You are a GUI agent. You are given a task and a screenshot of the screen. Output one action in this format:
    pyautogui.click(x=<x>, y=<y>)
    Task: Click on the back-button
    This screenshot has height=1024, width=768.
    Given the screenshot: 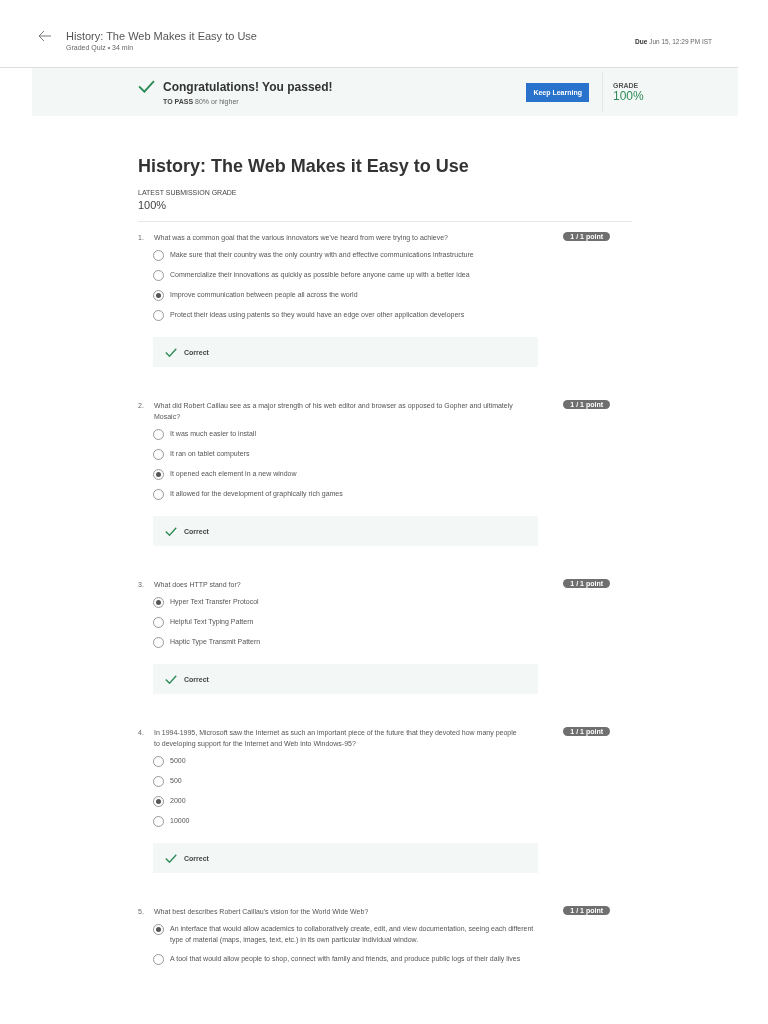 What is the action you would take?
    pyautogui.click(x=45, y=36)
    